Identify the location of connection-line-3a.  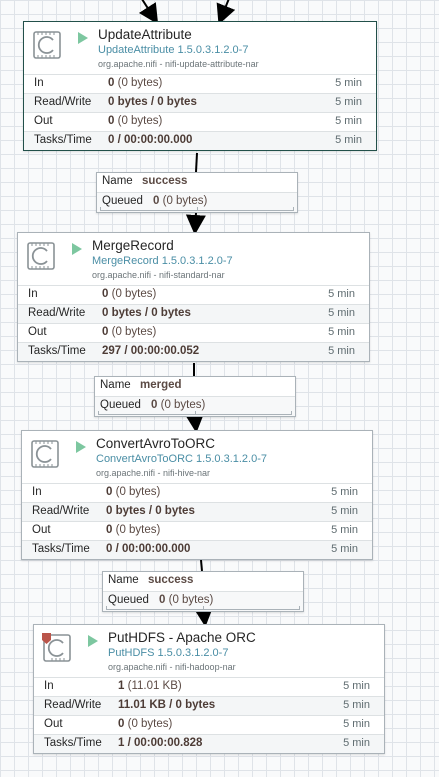
(201, 565).